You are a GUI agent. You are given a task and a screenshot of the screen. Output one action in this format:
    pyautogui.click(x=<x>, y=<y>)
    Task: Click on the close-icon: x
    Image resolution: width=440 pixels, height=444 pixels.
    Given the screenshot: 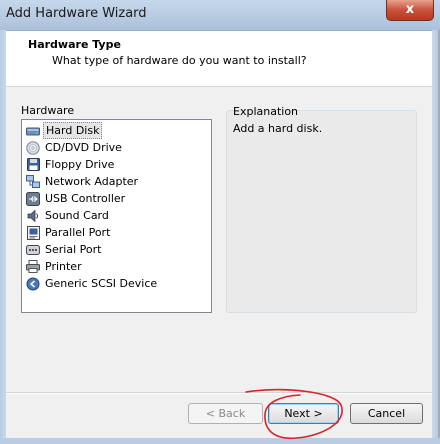 What is the action you would take?
    pyautogui.click(x=410, y=9)
    